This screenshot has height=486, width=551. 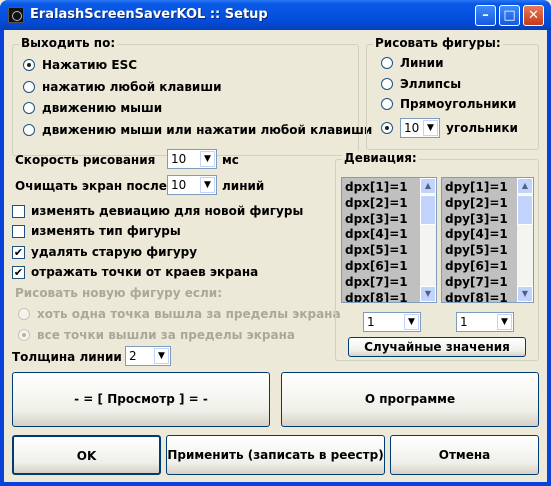 I want to click on list-item: dpy[4]=1, so click(x=480, y=235).